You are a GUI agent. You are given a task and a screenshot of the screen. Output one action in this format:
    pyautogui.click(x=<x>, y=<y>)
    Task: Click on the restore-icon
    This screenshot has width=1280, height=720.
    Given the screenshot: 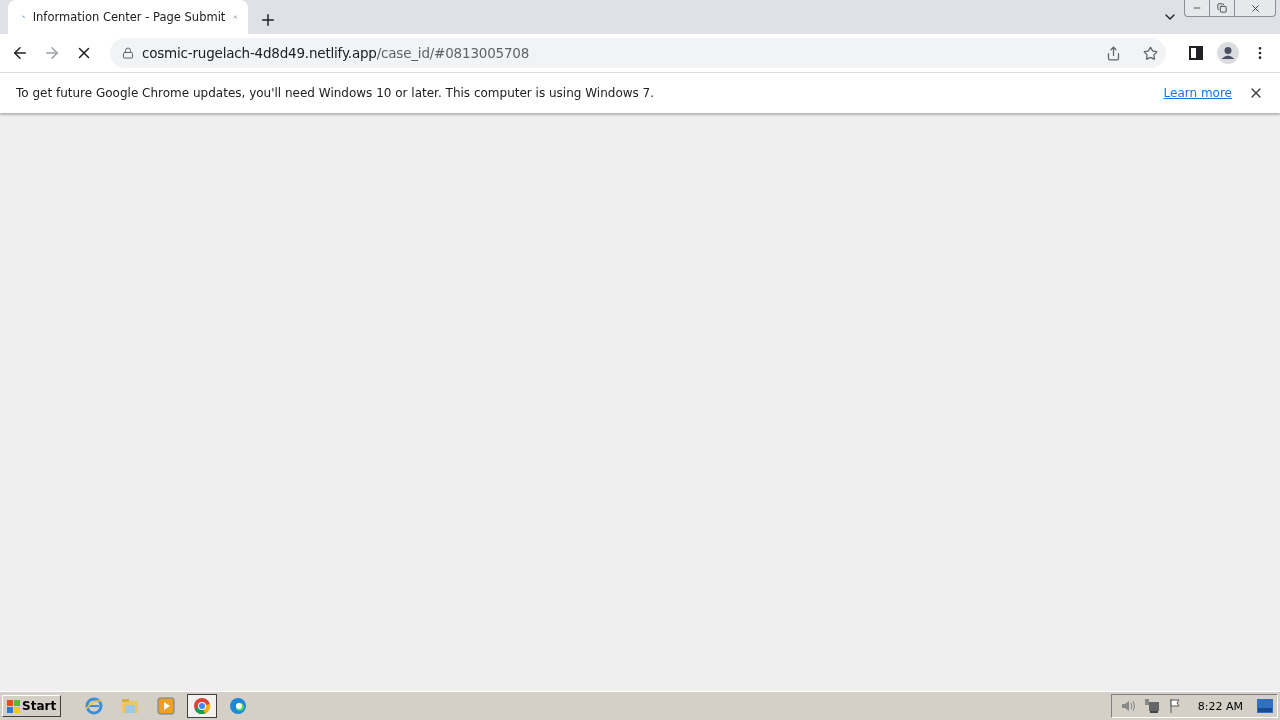 What is the action you would take?
    pyautogui.click(x=1222, y=8)
    